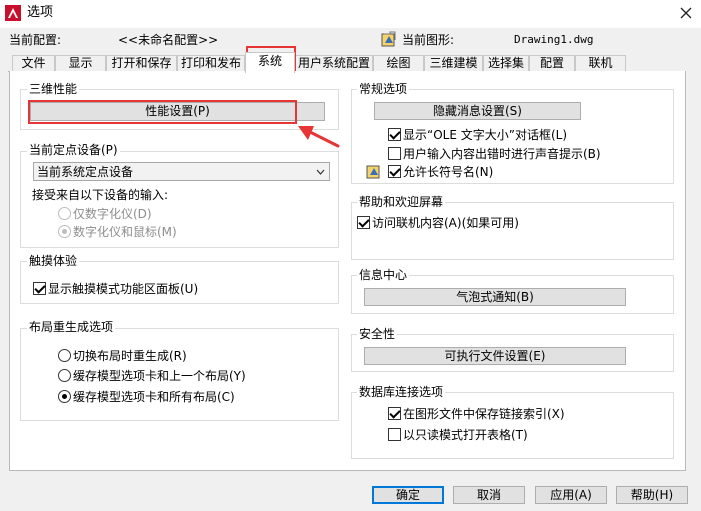 Image resolution: width=701 pixels, height=511 pixels. What do you see at coordinates (162, 112) in the screenshot?
I see `performance-settings-highlight` at bounding box center [162, 112].